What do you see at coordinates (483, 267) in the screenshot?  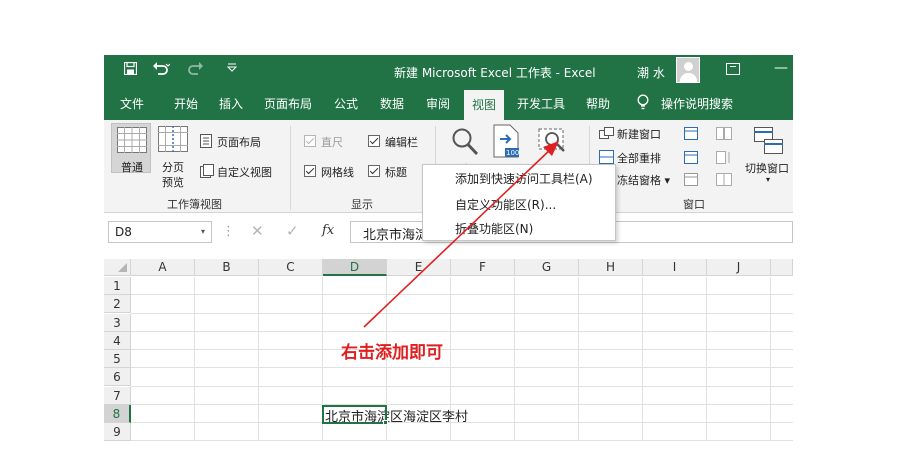 I see `column-header-f: F` at bounding box center [483, 267].